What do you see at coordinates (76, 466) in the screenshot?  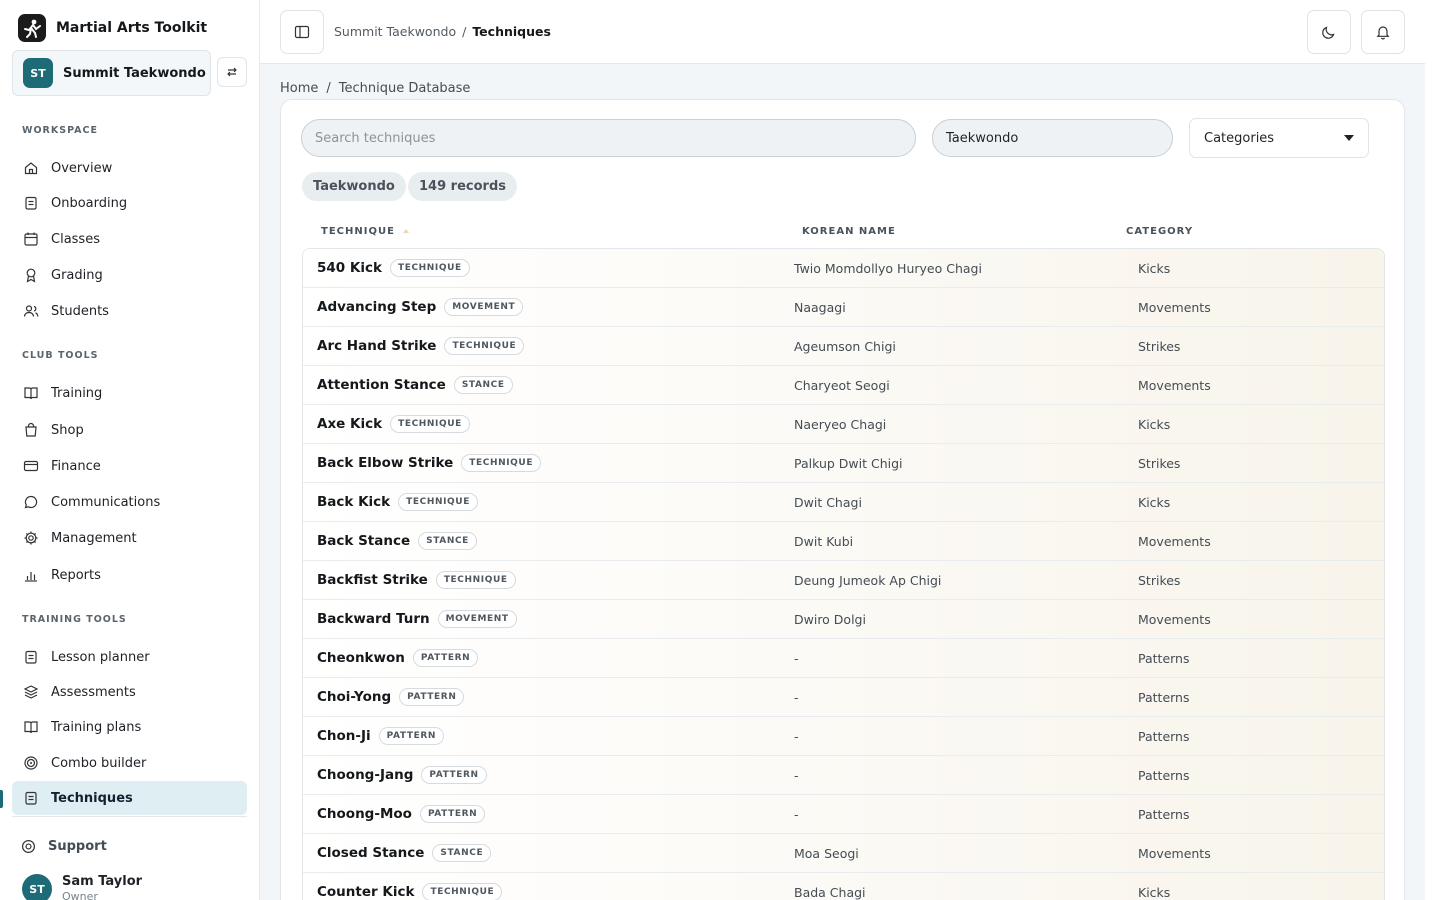 I see `sidebar-item-label: Finance` at bounding box center [76, 466].